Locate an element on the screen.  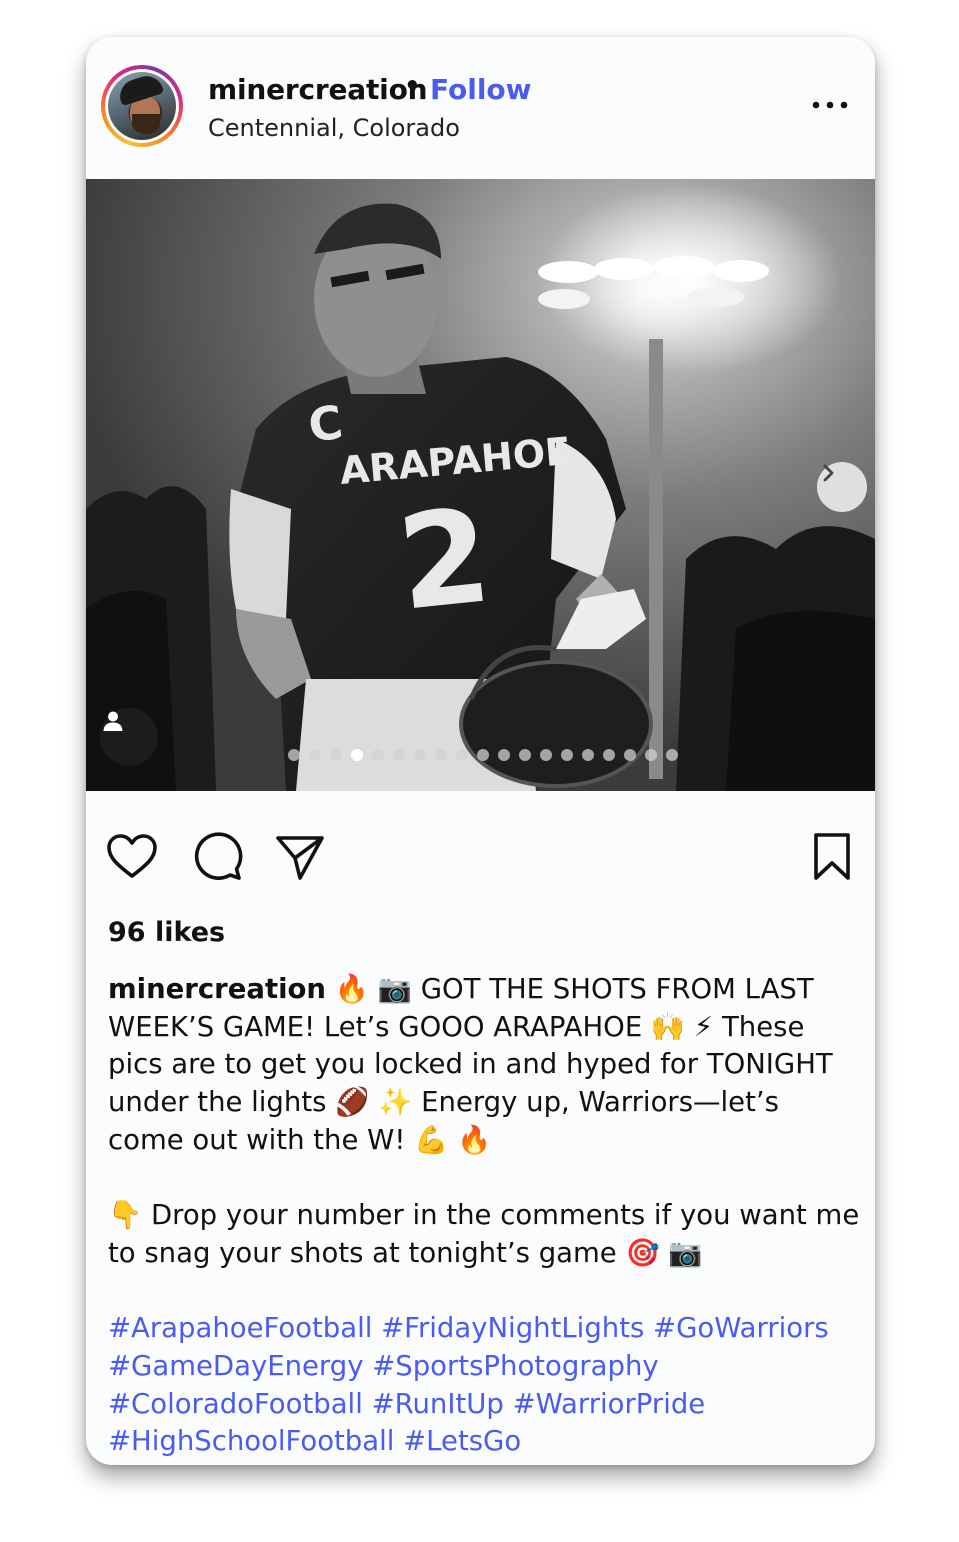
more-horizontal-icon is located at coordinates (830, 105).